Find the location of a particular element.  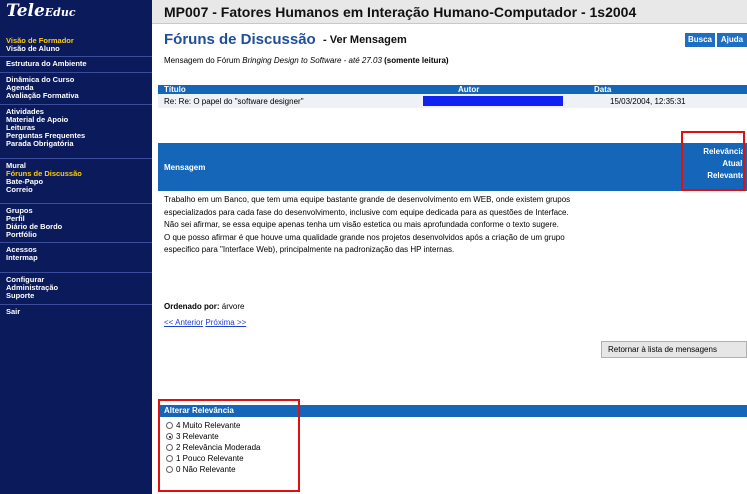

page-title: Fóruns de Discussão is located at coordinates (240, 39).